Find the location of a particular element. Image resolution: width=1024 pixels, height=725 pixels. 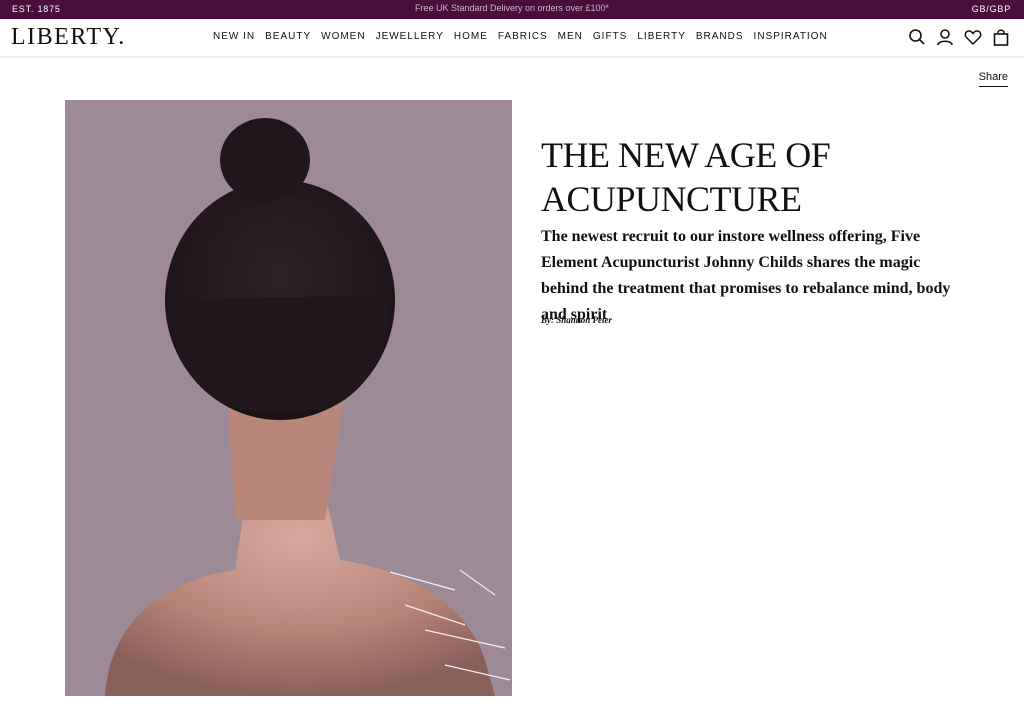

nav-jewellery: JEWELLERY is located at coordinates (410, 36).